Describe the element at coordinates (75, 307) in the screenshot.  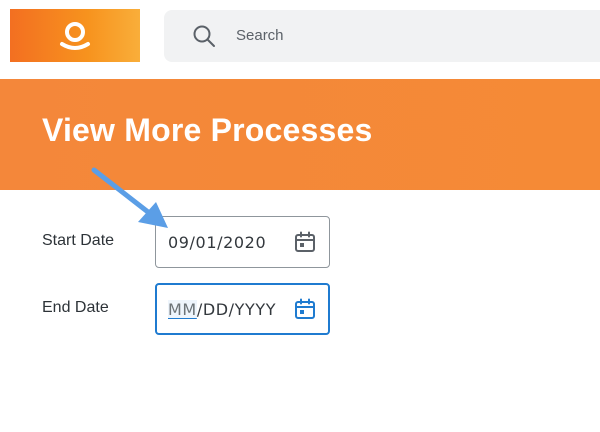
I see `end-date-label: End Date` at that location.